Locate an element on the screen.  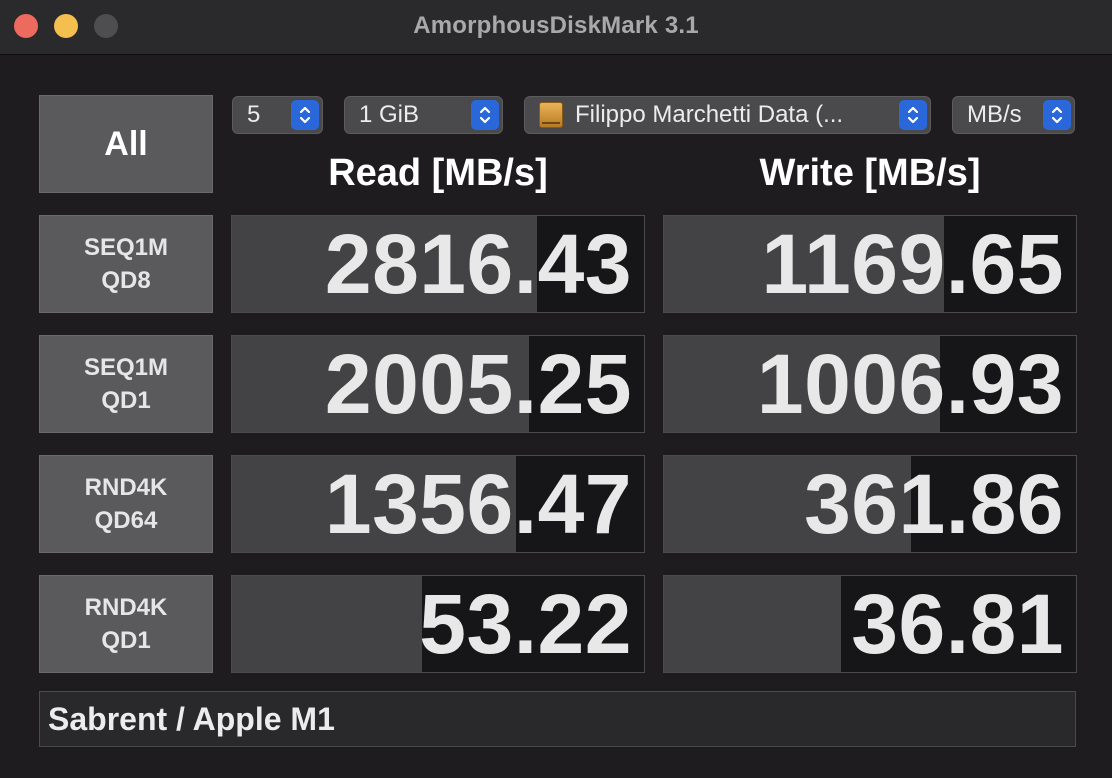
write-result-value: 36.81 is located at coordinates (957, 623).